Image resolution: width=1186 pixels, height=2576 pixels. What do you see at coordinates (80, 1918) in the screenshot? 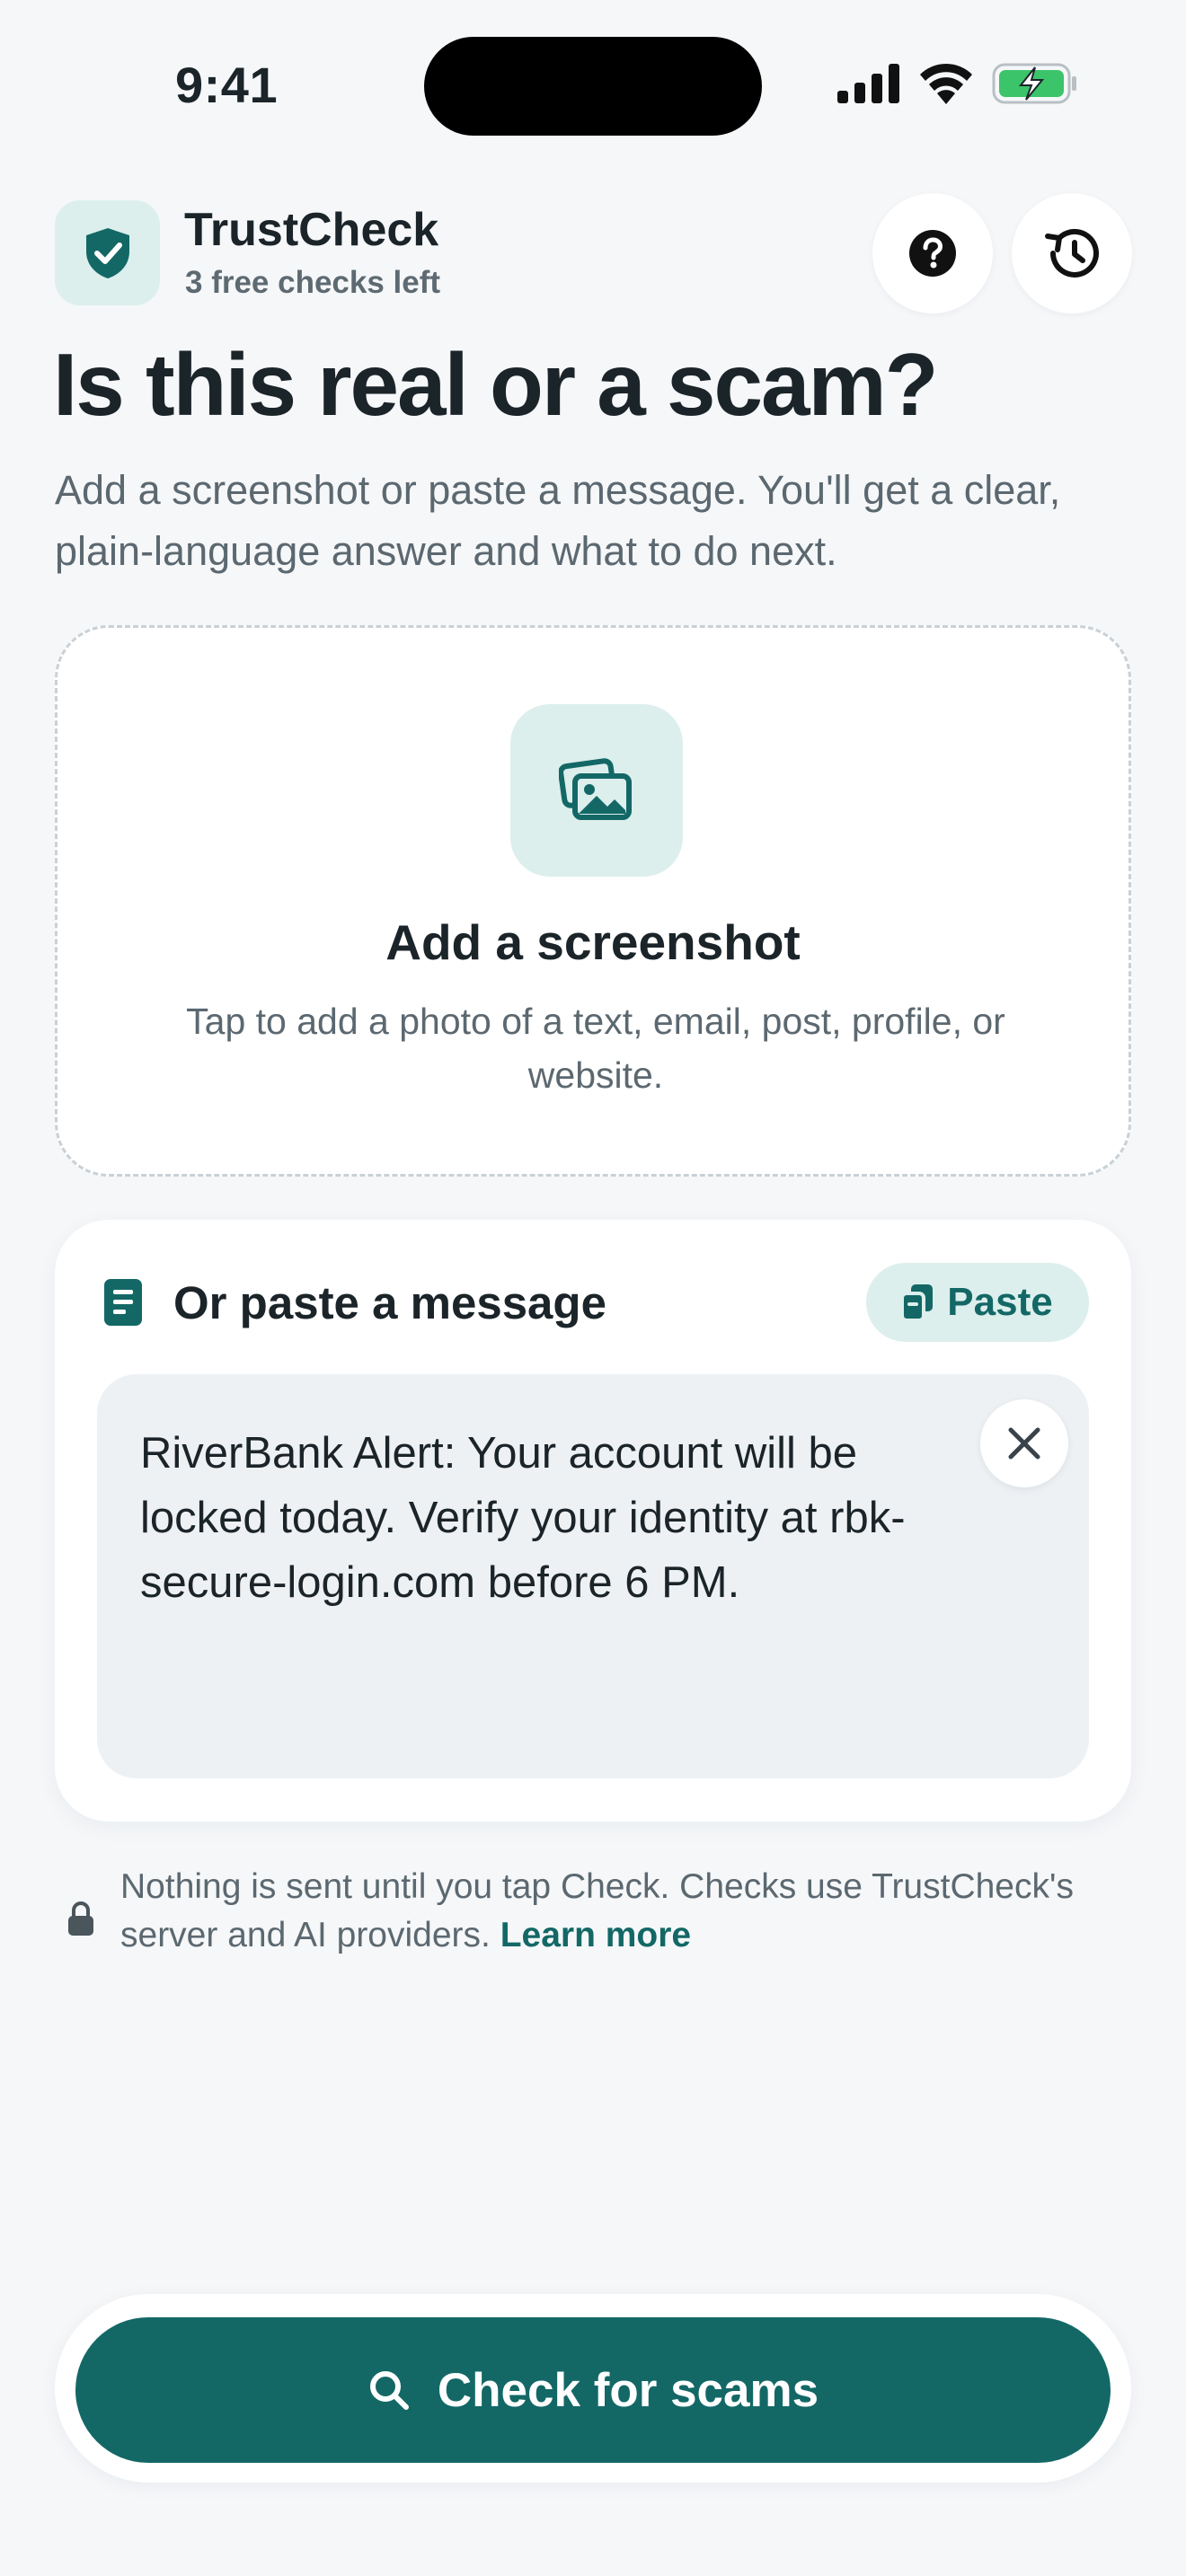
I see `lock-icon` at bounding box center [80, 1918].